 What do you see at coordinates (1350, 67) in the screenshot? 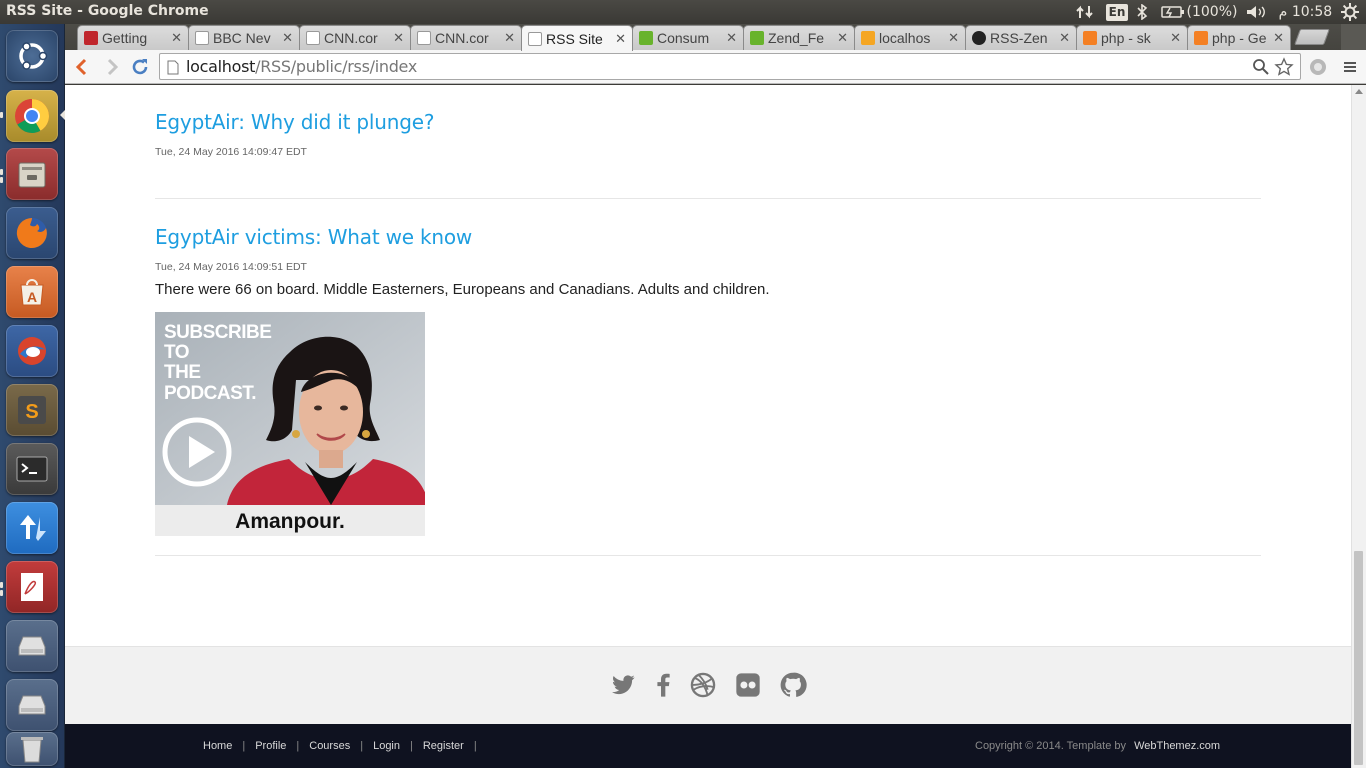
I see `chrome-menu-icon` at bounding box center [1350, 67].